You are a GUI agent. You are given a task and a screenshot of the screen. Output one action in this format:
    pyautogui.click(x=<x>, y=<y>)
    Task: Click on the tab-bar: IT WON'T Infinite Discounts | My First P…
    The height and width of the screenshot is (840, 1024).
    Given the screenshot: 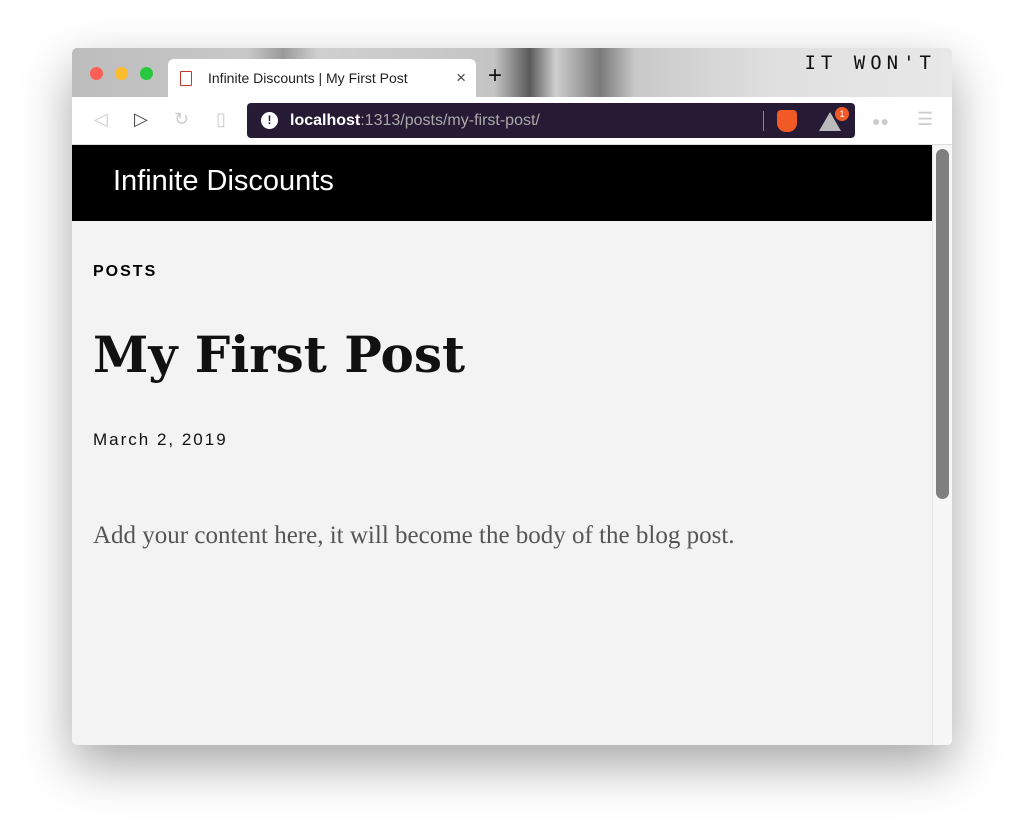 What is the action you would take?
    pyautogui.click(x=512, y=72)
    